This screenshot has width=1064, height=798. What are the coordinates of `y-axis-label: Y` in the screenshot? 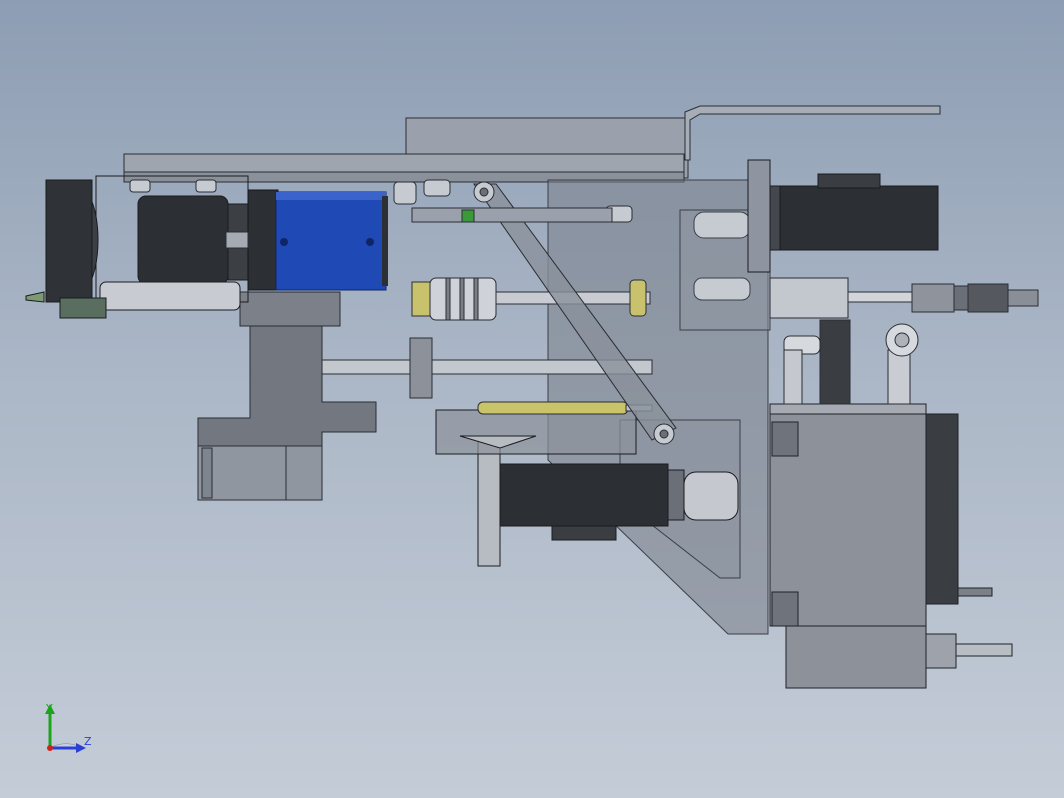 It's located at (49, 708).